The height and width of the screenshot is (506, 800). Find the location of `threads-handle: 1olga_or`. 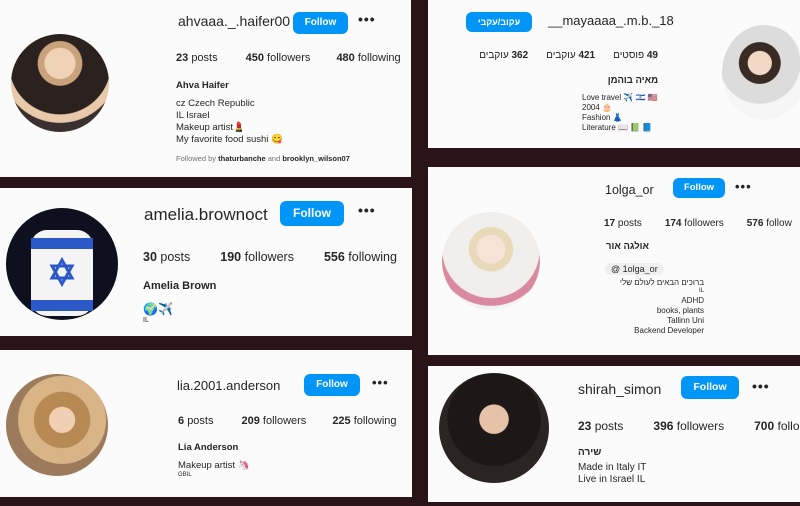

threads-handle: 1olga_or is located at coordinates (640, 269).